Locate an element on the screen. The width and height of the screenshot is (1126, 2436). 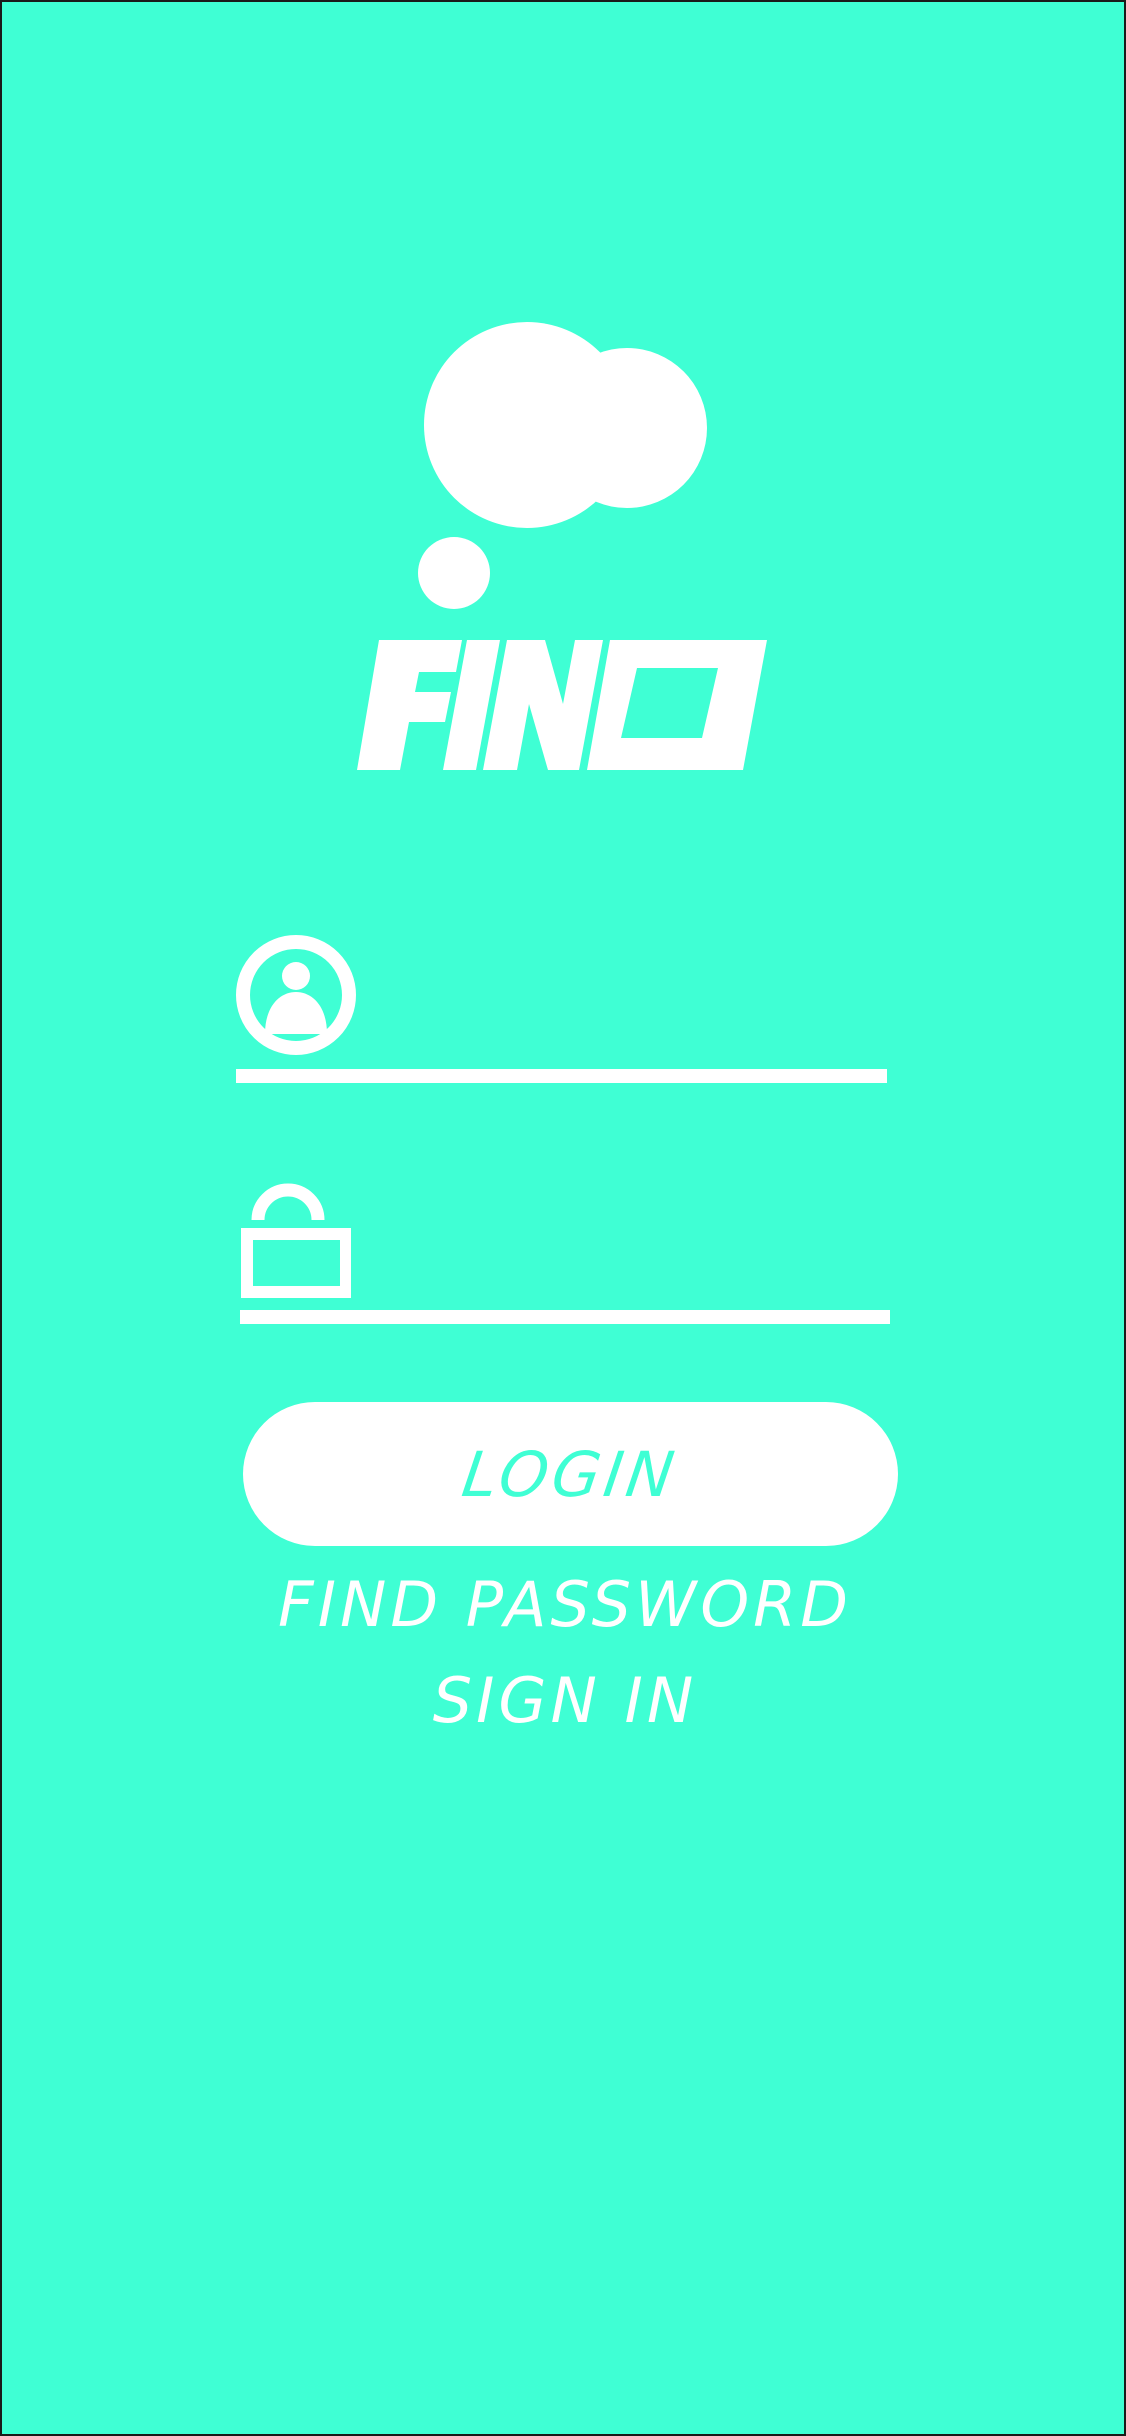
lock-icon is located at coordinates (296, 1240).